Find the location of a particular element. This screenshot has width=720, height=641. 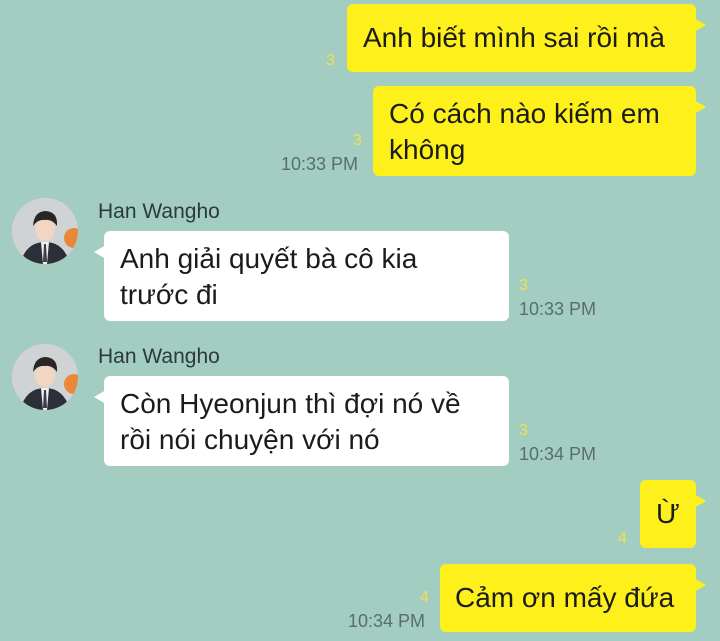

message-bubble-mine: Ừ is located at coordinates (673, 514).